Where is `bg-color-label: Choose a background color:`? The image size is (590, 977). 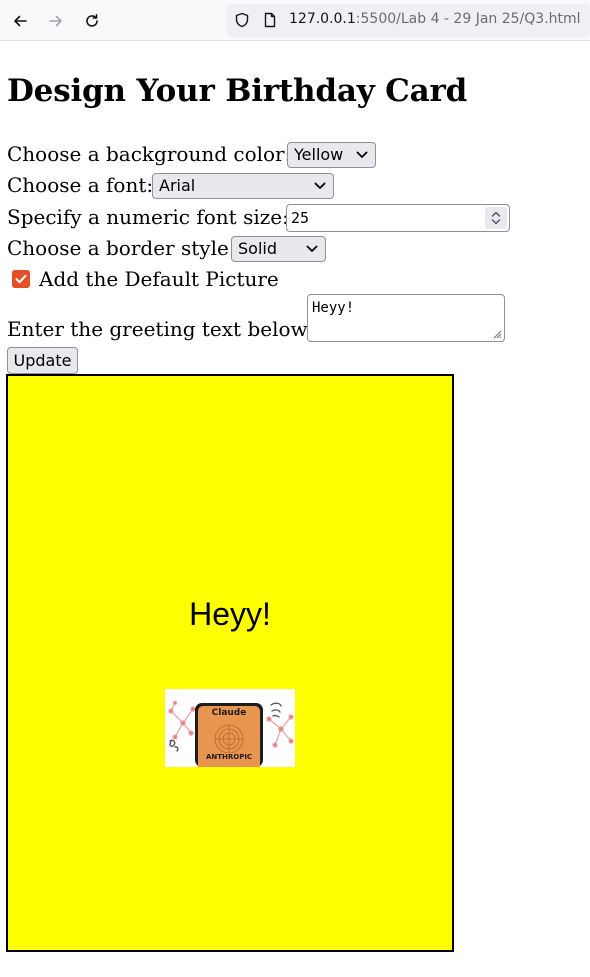 bg-color-label: Choose a background color: is located at coordinates (149, 154).